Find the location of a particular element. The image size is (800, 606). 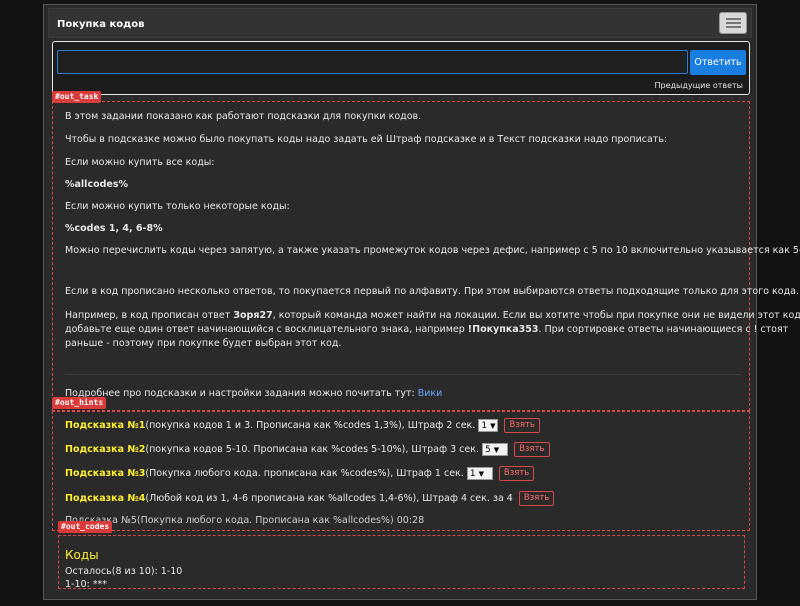

codes-line: 1-10: *** is located at coordinates (86, 584).